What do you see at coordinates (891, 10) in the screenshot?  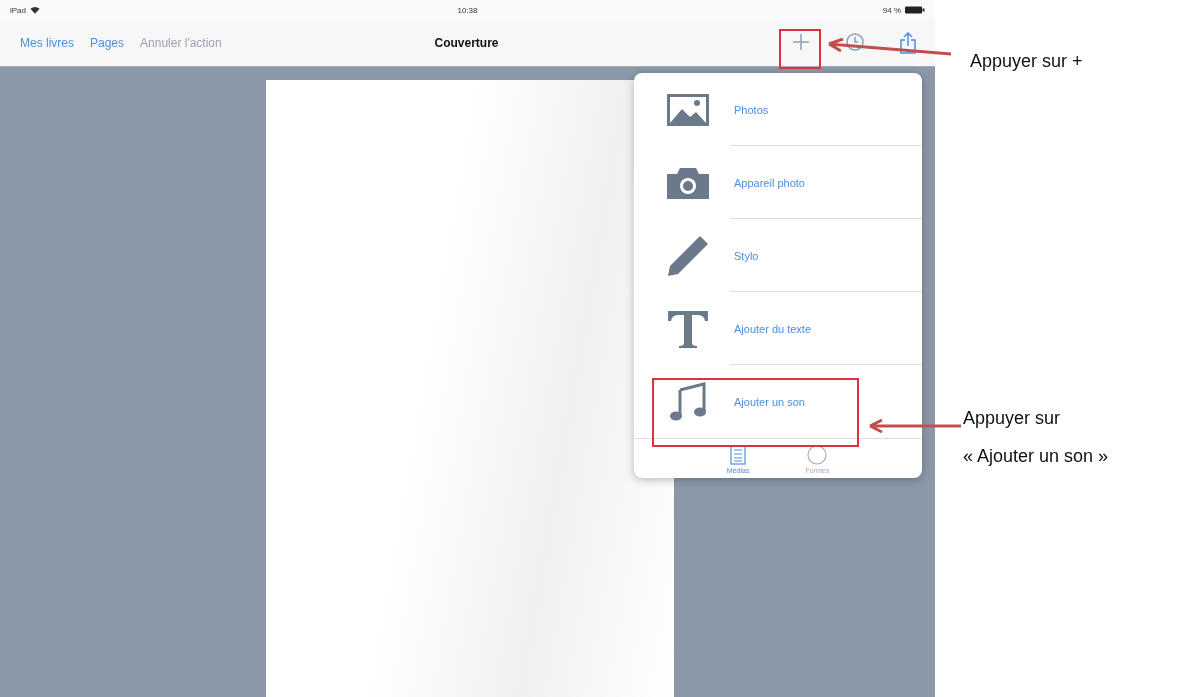 I see `battery-level: 94 %` at bounding box center [891, 10].